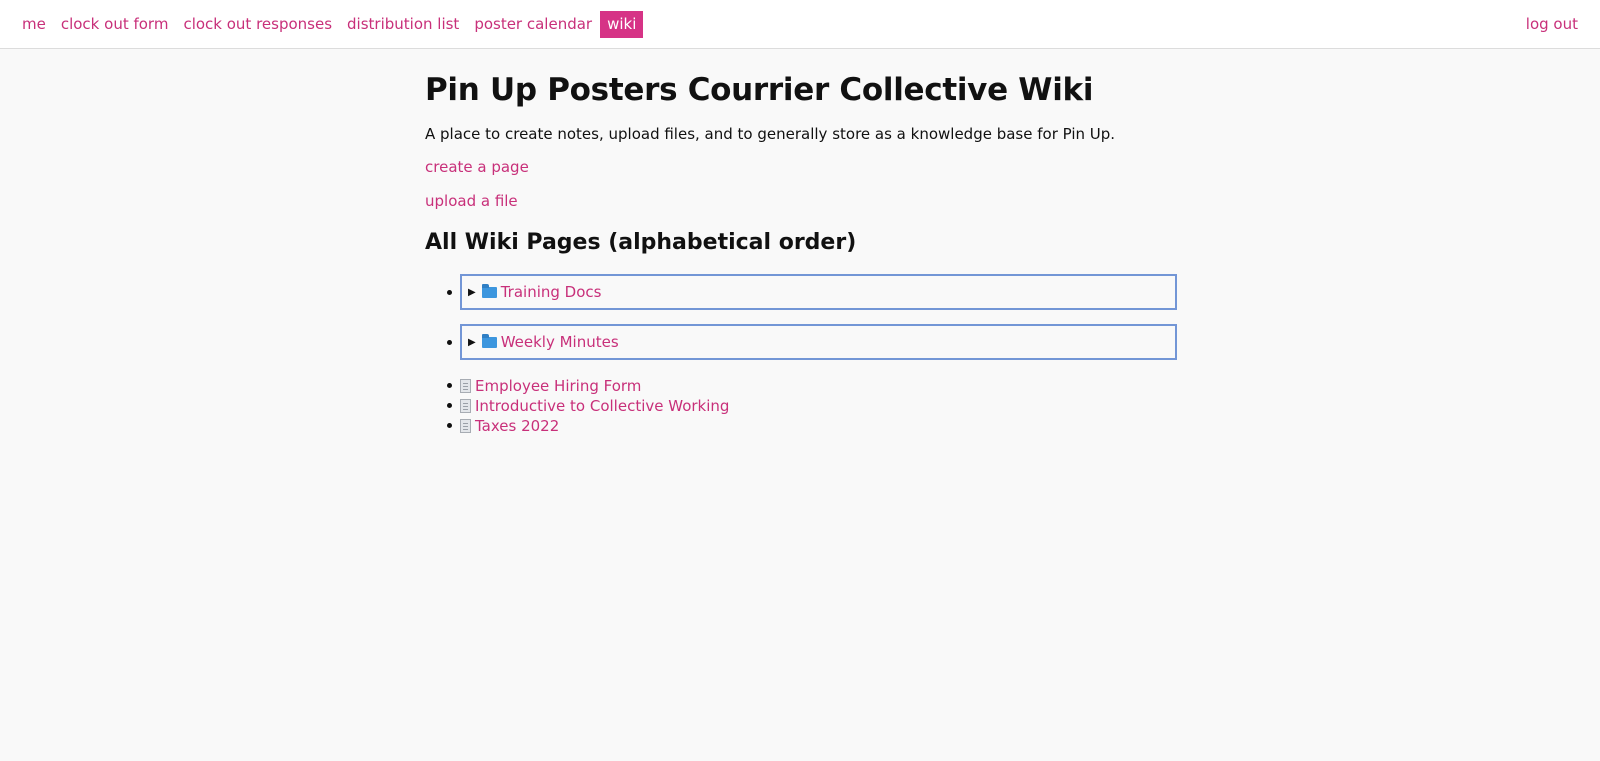  What do you see at coordinates (801, 167) in the screenshot?
I see `create-page-link: create a page` at bounding box center [801, 167].